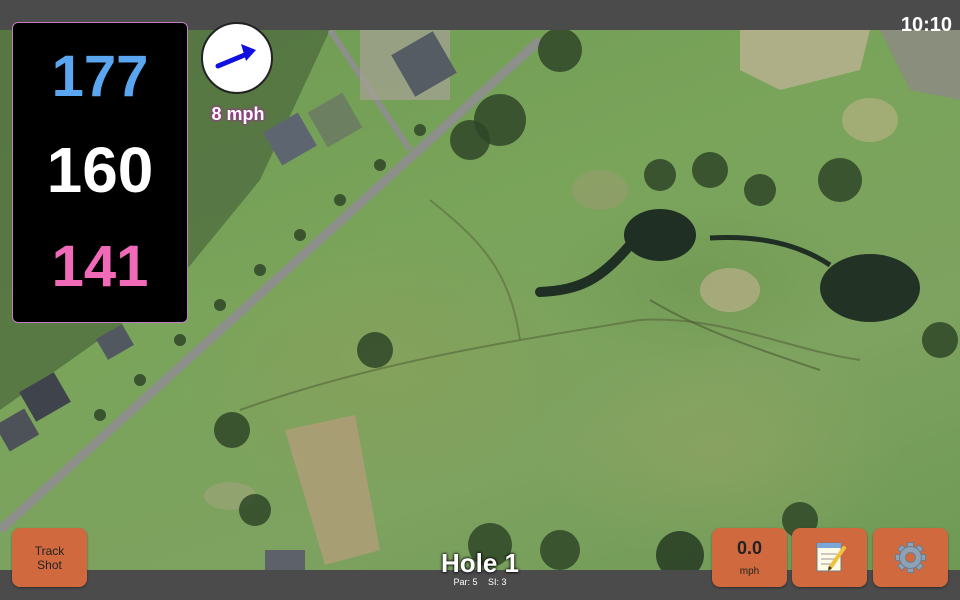  I want to click on hole-info: Par: 5 SI: 3, so click(480, 582).